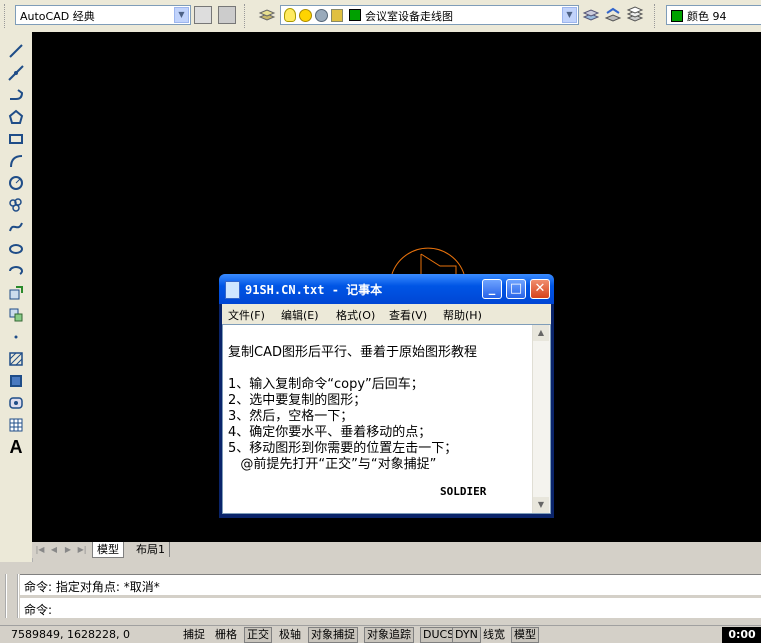 The height and width of the screenshot is (643, 761). I want to click on command-input: 命令:, so click(390, 608).